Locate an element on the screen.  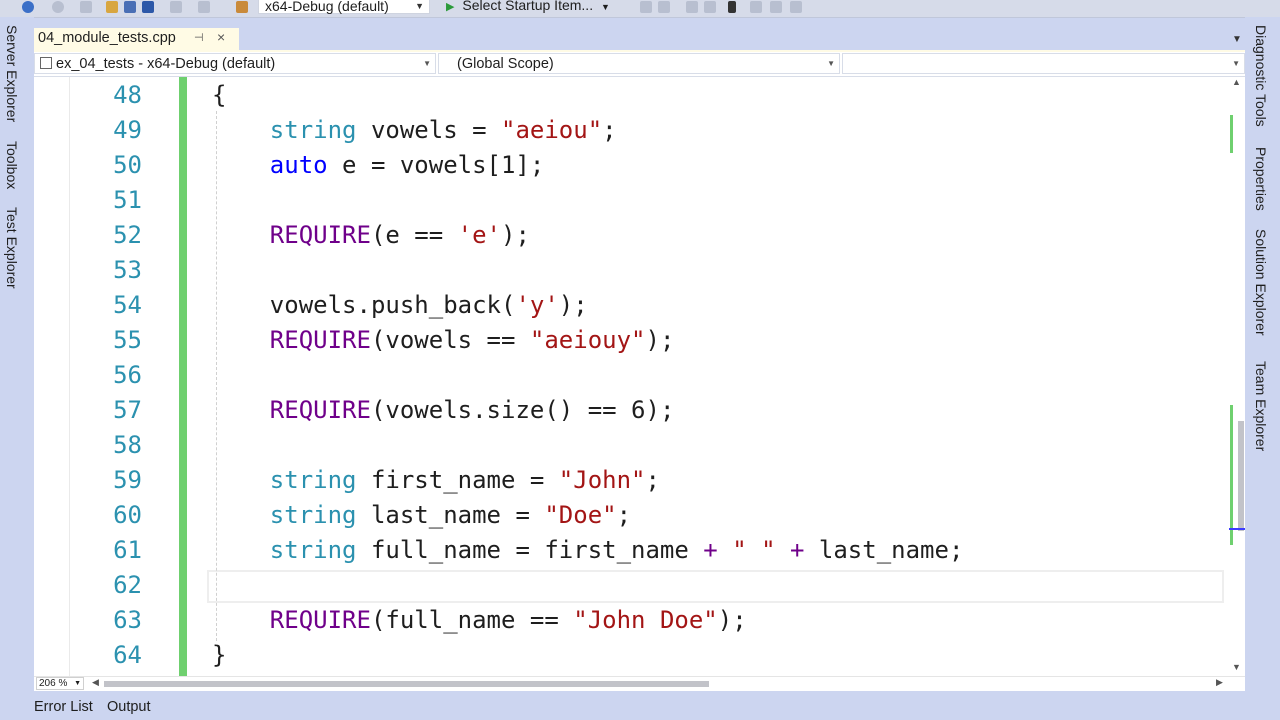
line-number: 49 is located at coordinates (127, 130).